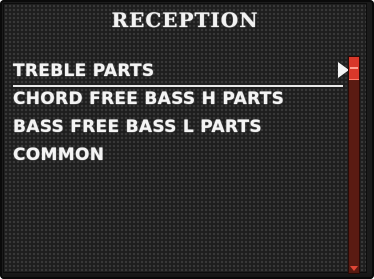  What do you see at coordinates (187, 275) in the screenshot?
I see `frame-shadow` at bounding box center [187, 275].